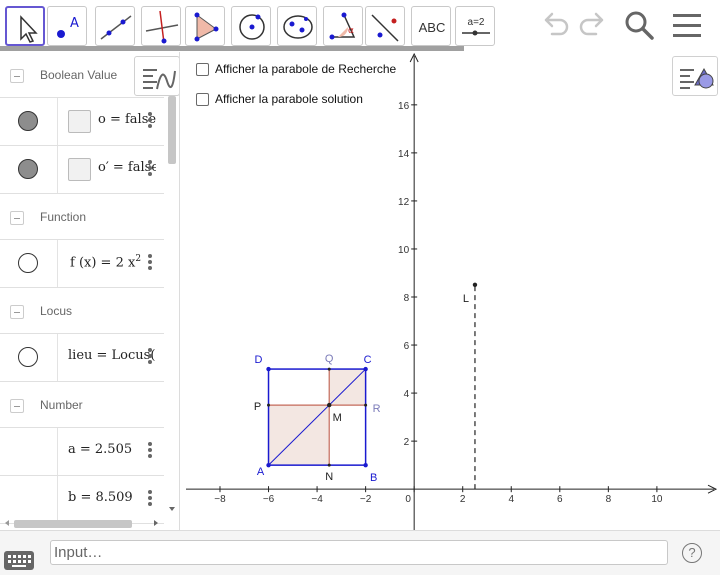  I want to click on algebra-horizontal-scrollbar, so click(83, 523).